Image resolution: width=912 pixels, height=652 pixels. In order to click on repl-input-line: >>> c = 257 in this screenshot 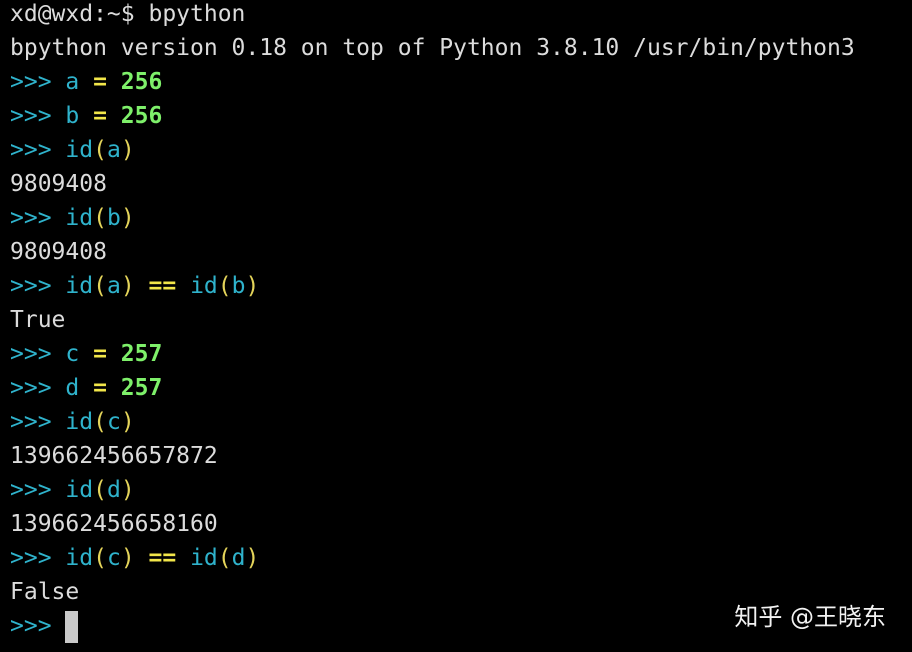, I will do `click(457, 355)`.